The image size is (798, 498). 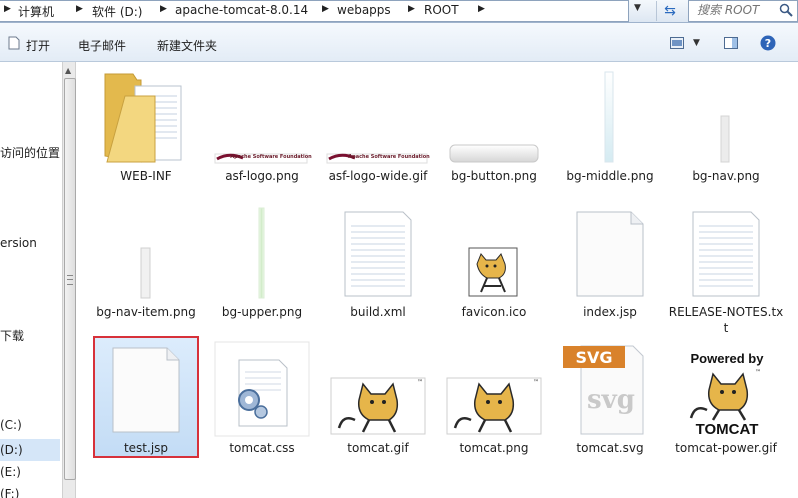 What do you see at coordinates (146, 448) in the screenshot?
I see `file-name: test.jsp` at bounding box center [146, 448].